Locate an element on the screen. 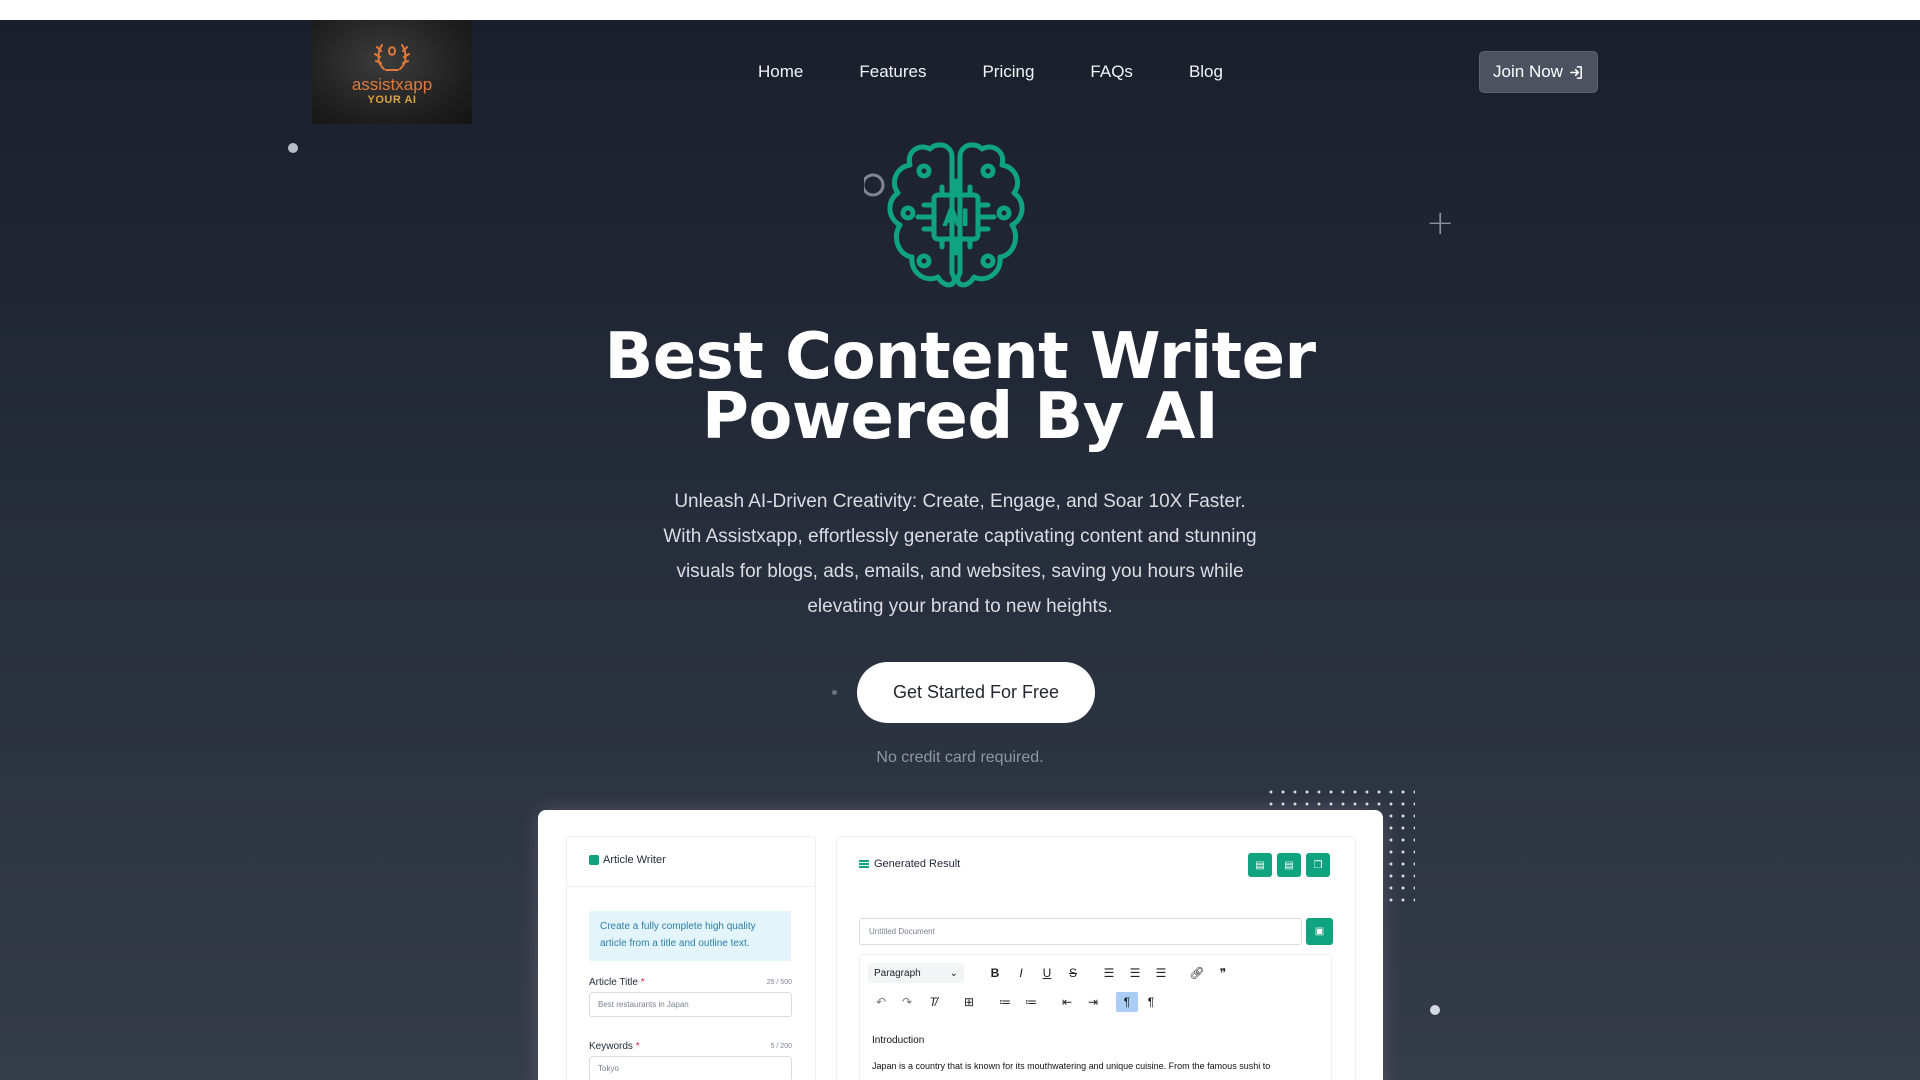 Image resolution: width=1920 pixels, height=1080 pixels. generated-result-title: Generated Result is located at coordinates (909, 864).